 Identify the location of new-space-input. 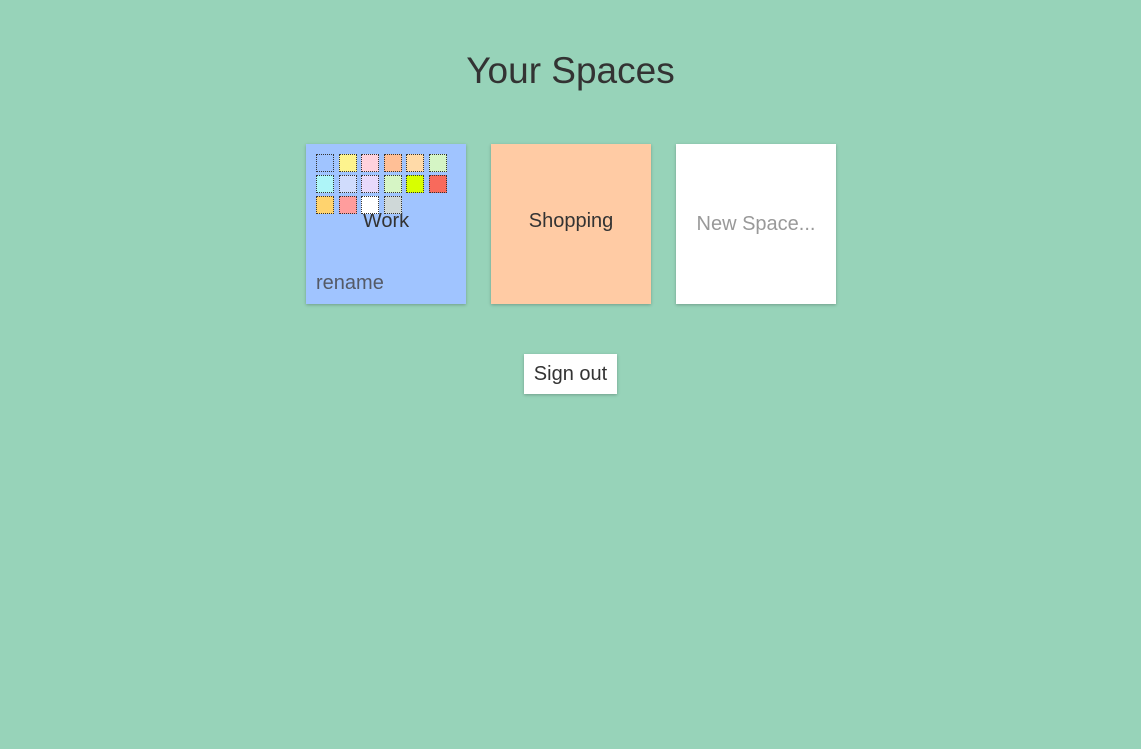
(756, 224).